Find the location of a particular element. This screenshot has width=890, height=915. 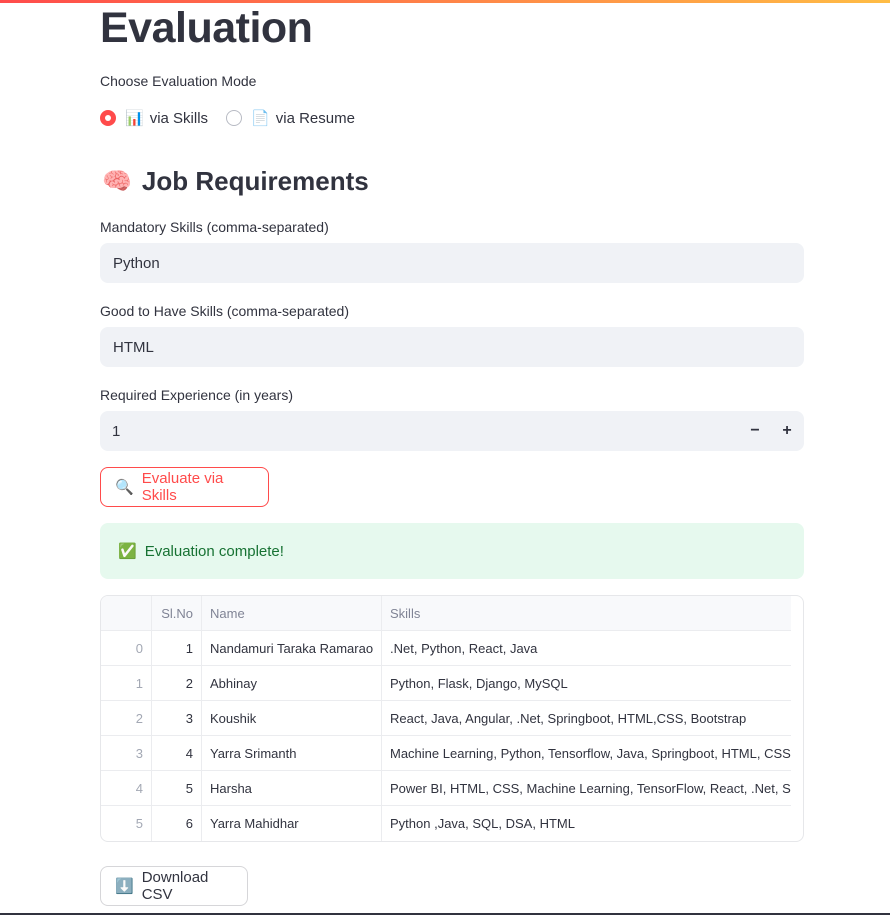

radio-unchecked-icon is located at coordinates (234, 118).